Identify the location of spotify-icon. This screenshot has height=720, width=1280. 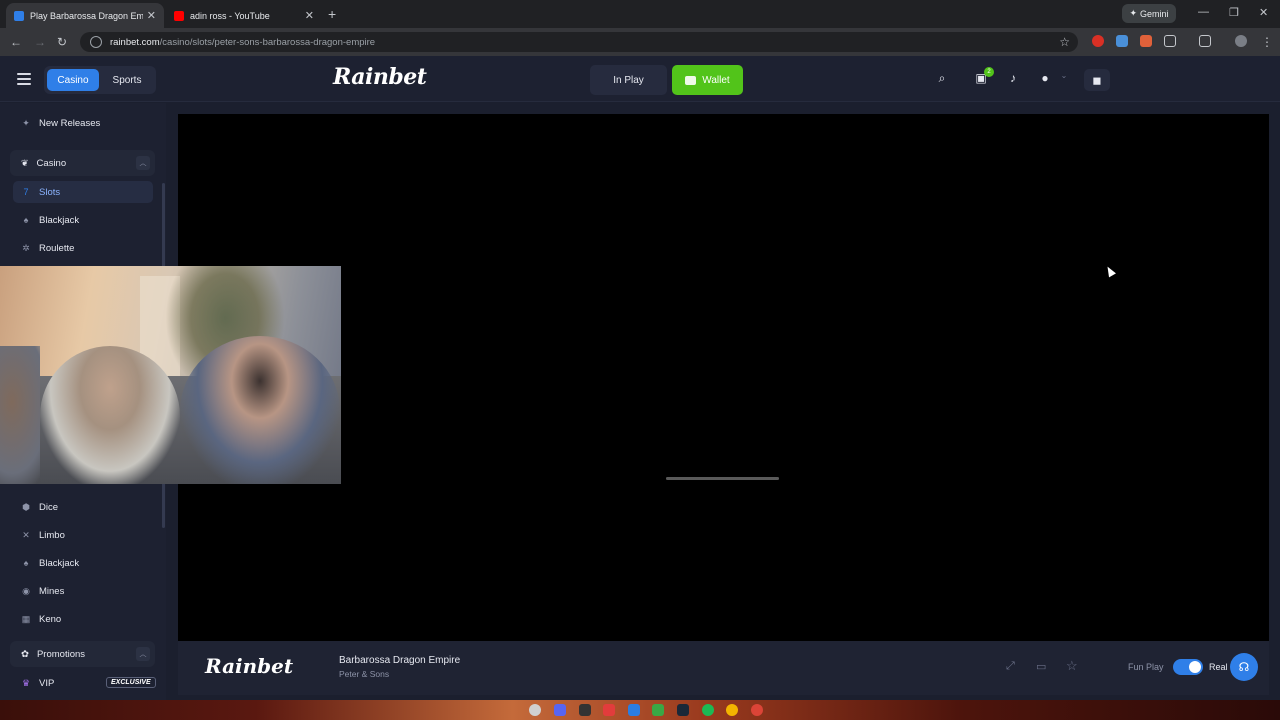
(708, 710).